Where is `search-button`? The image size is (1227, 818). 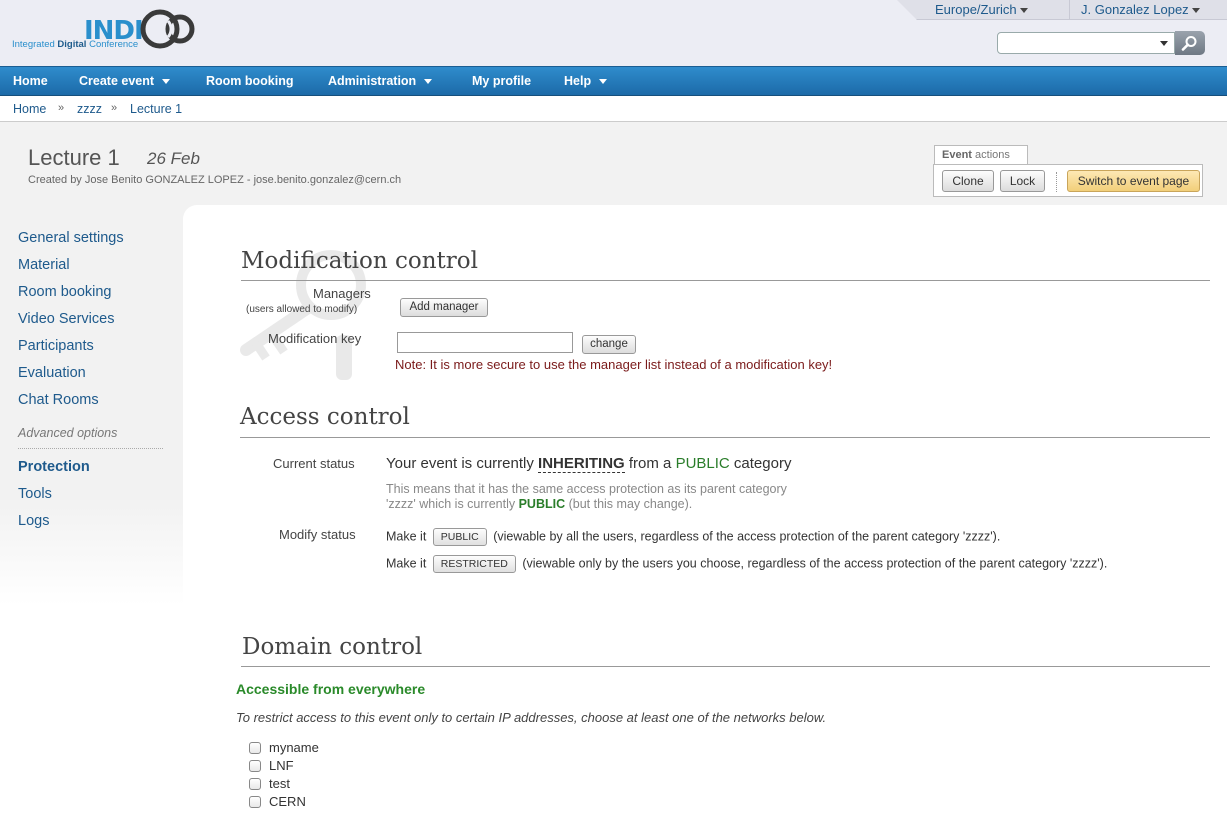 search-button is located at coordinates (1190, 43).